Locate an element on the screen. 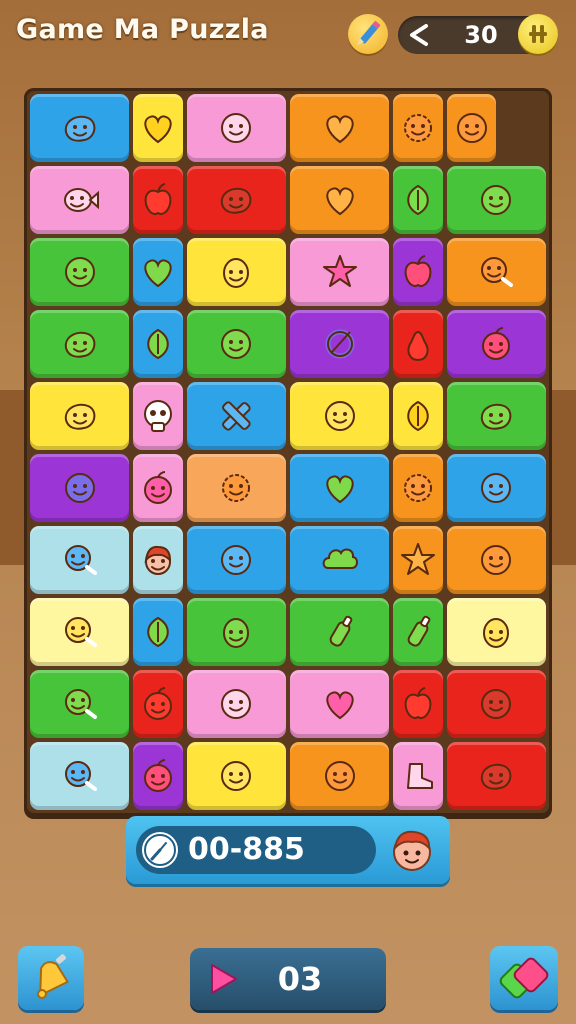 This screenshot has height=1024, width=576. coin-button is located at coordinates (538, 34).